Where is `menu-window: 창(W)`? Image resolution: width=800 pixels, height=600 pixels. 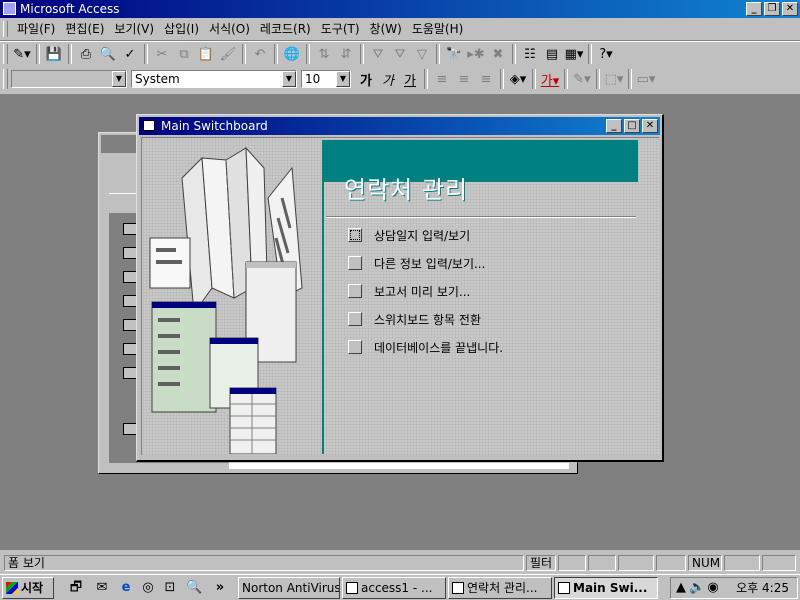
menu-window: 창(W) is located at coordinates (386, 29).